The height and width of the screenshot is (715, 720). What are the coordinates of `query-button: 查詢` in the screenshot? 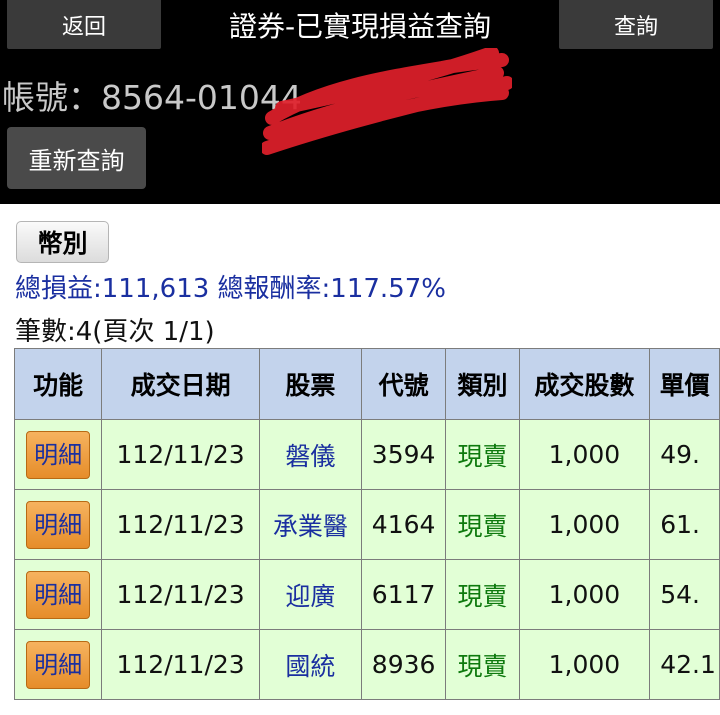 It's located at (636, 24).